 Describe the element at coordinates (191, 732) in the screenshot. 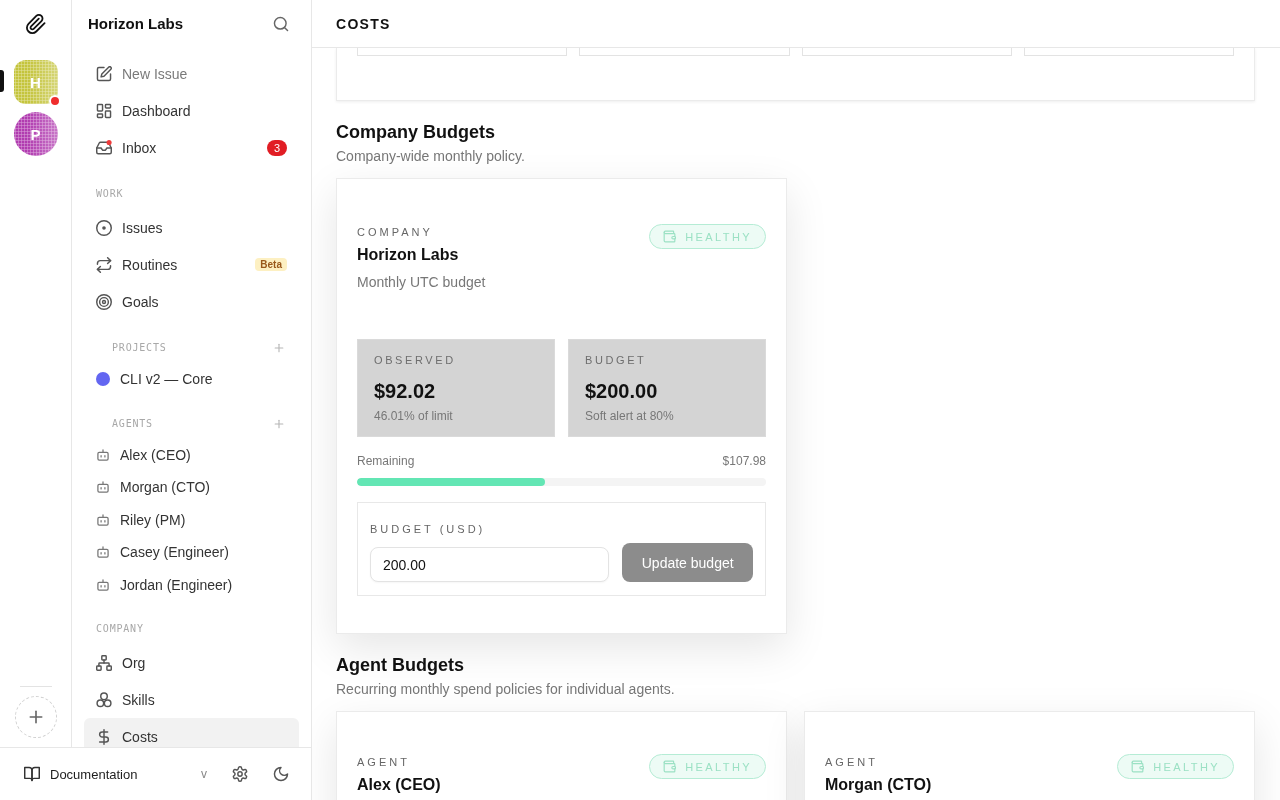

I see `nav-item: Costs` at that location.